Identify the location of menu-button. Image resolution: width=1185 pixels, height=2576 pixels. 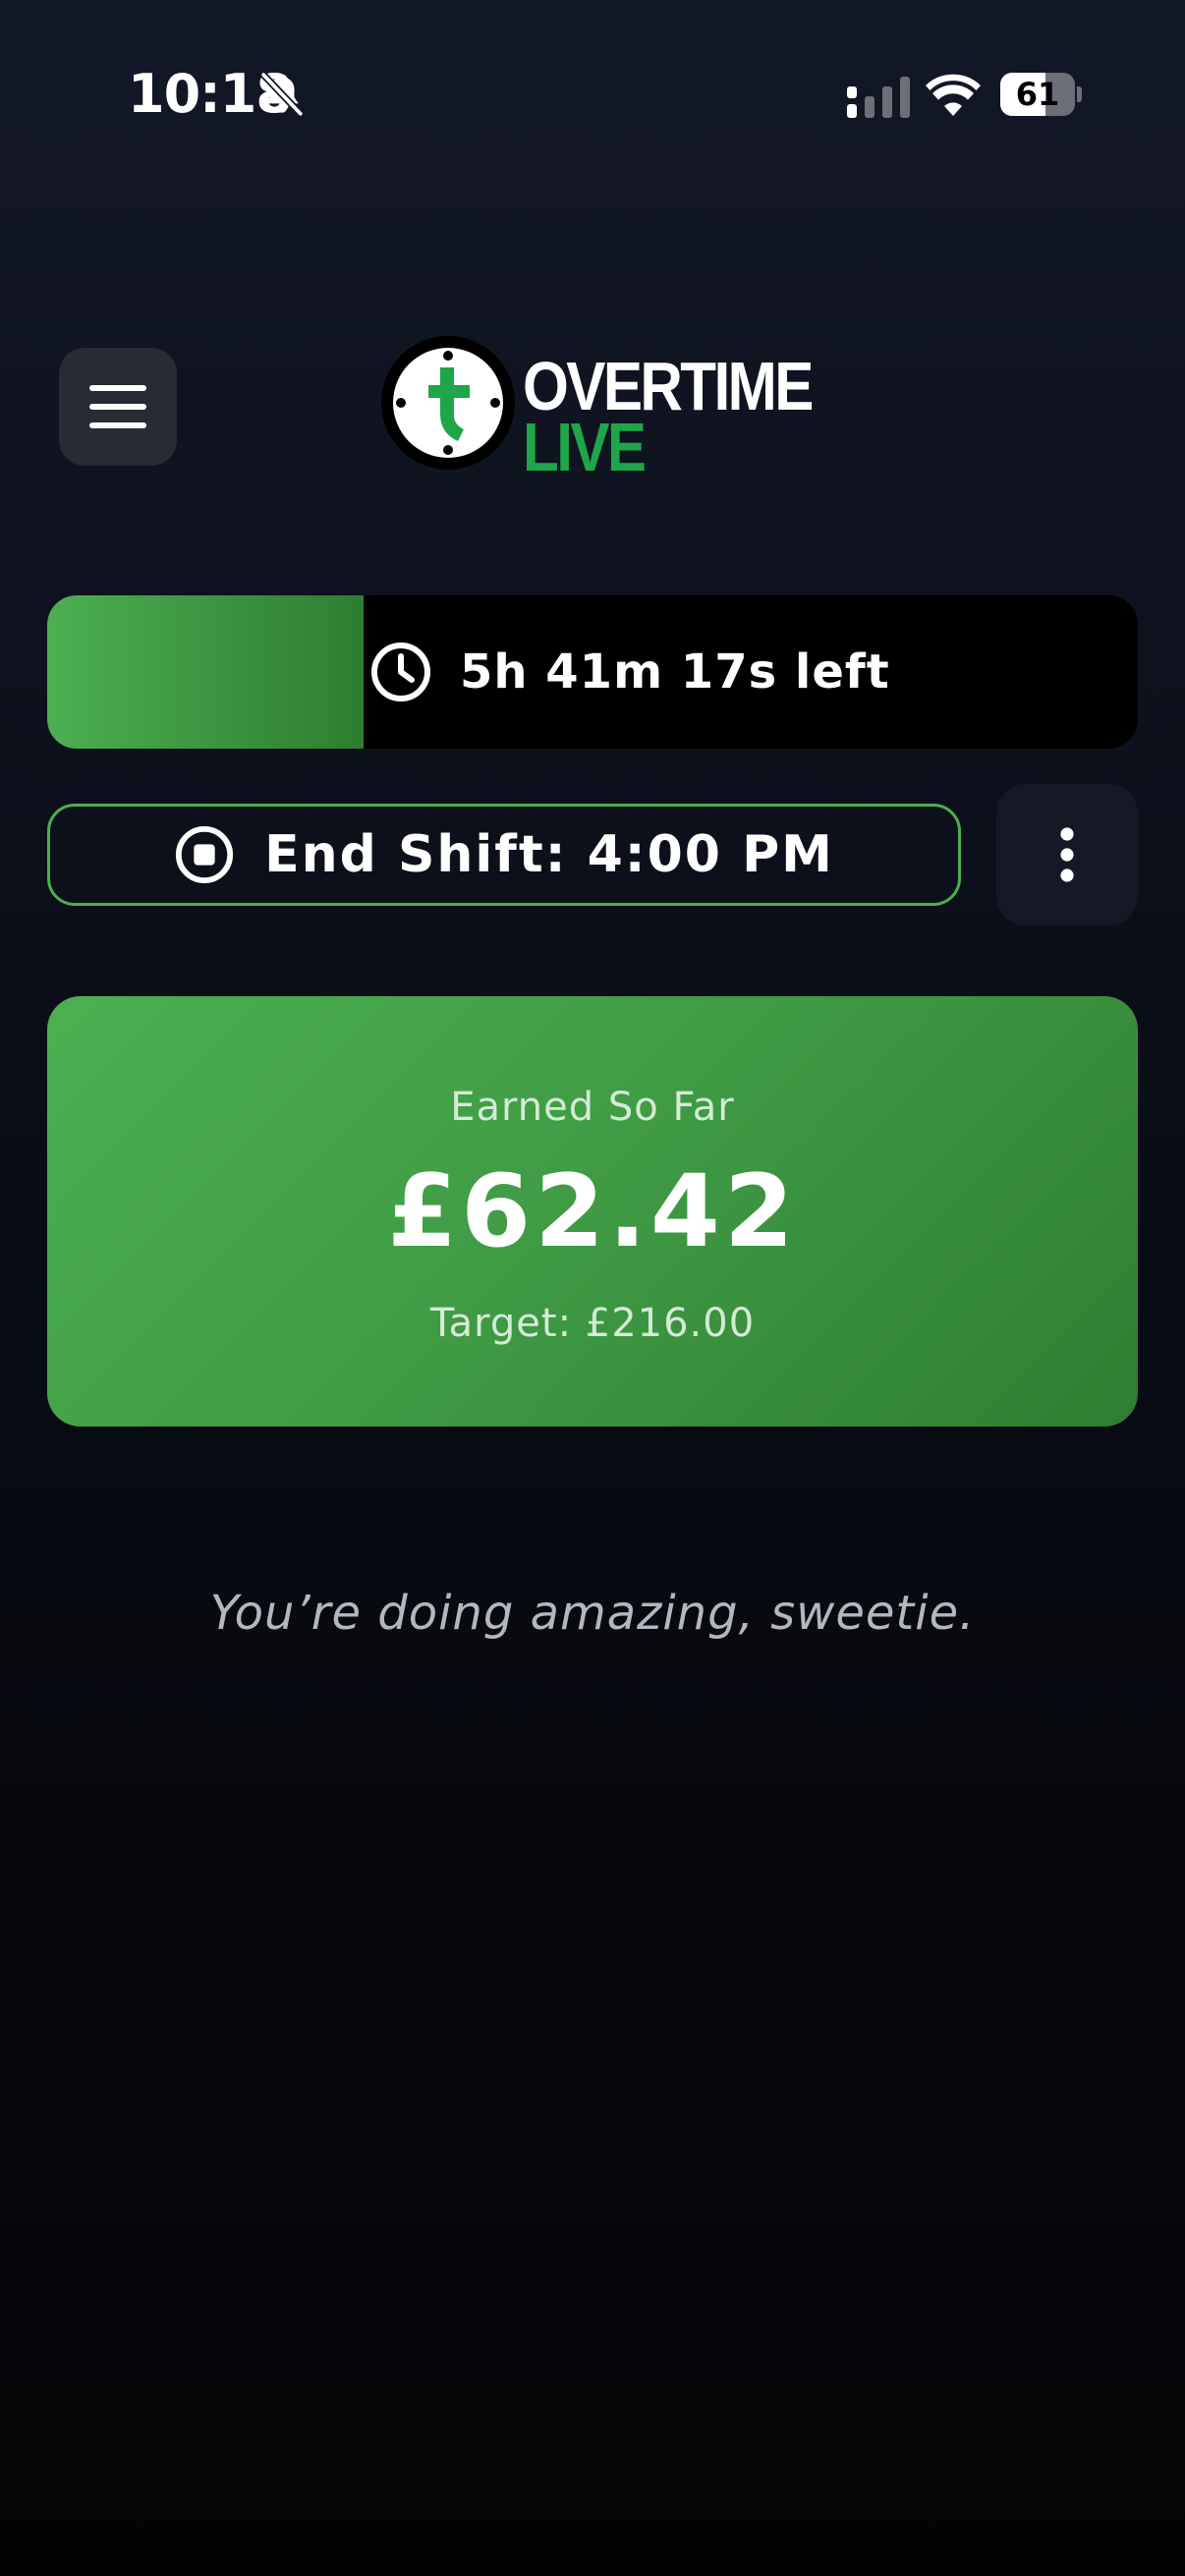
(118, 407).